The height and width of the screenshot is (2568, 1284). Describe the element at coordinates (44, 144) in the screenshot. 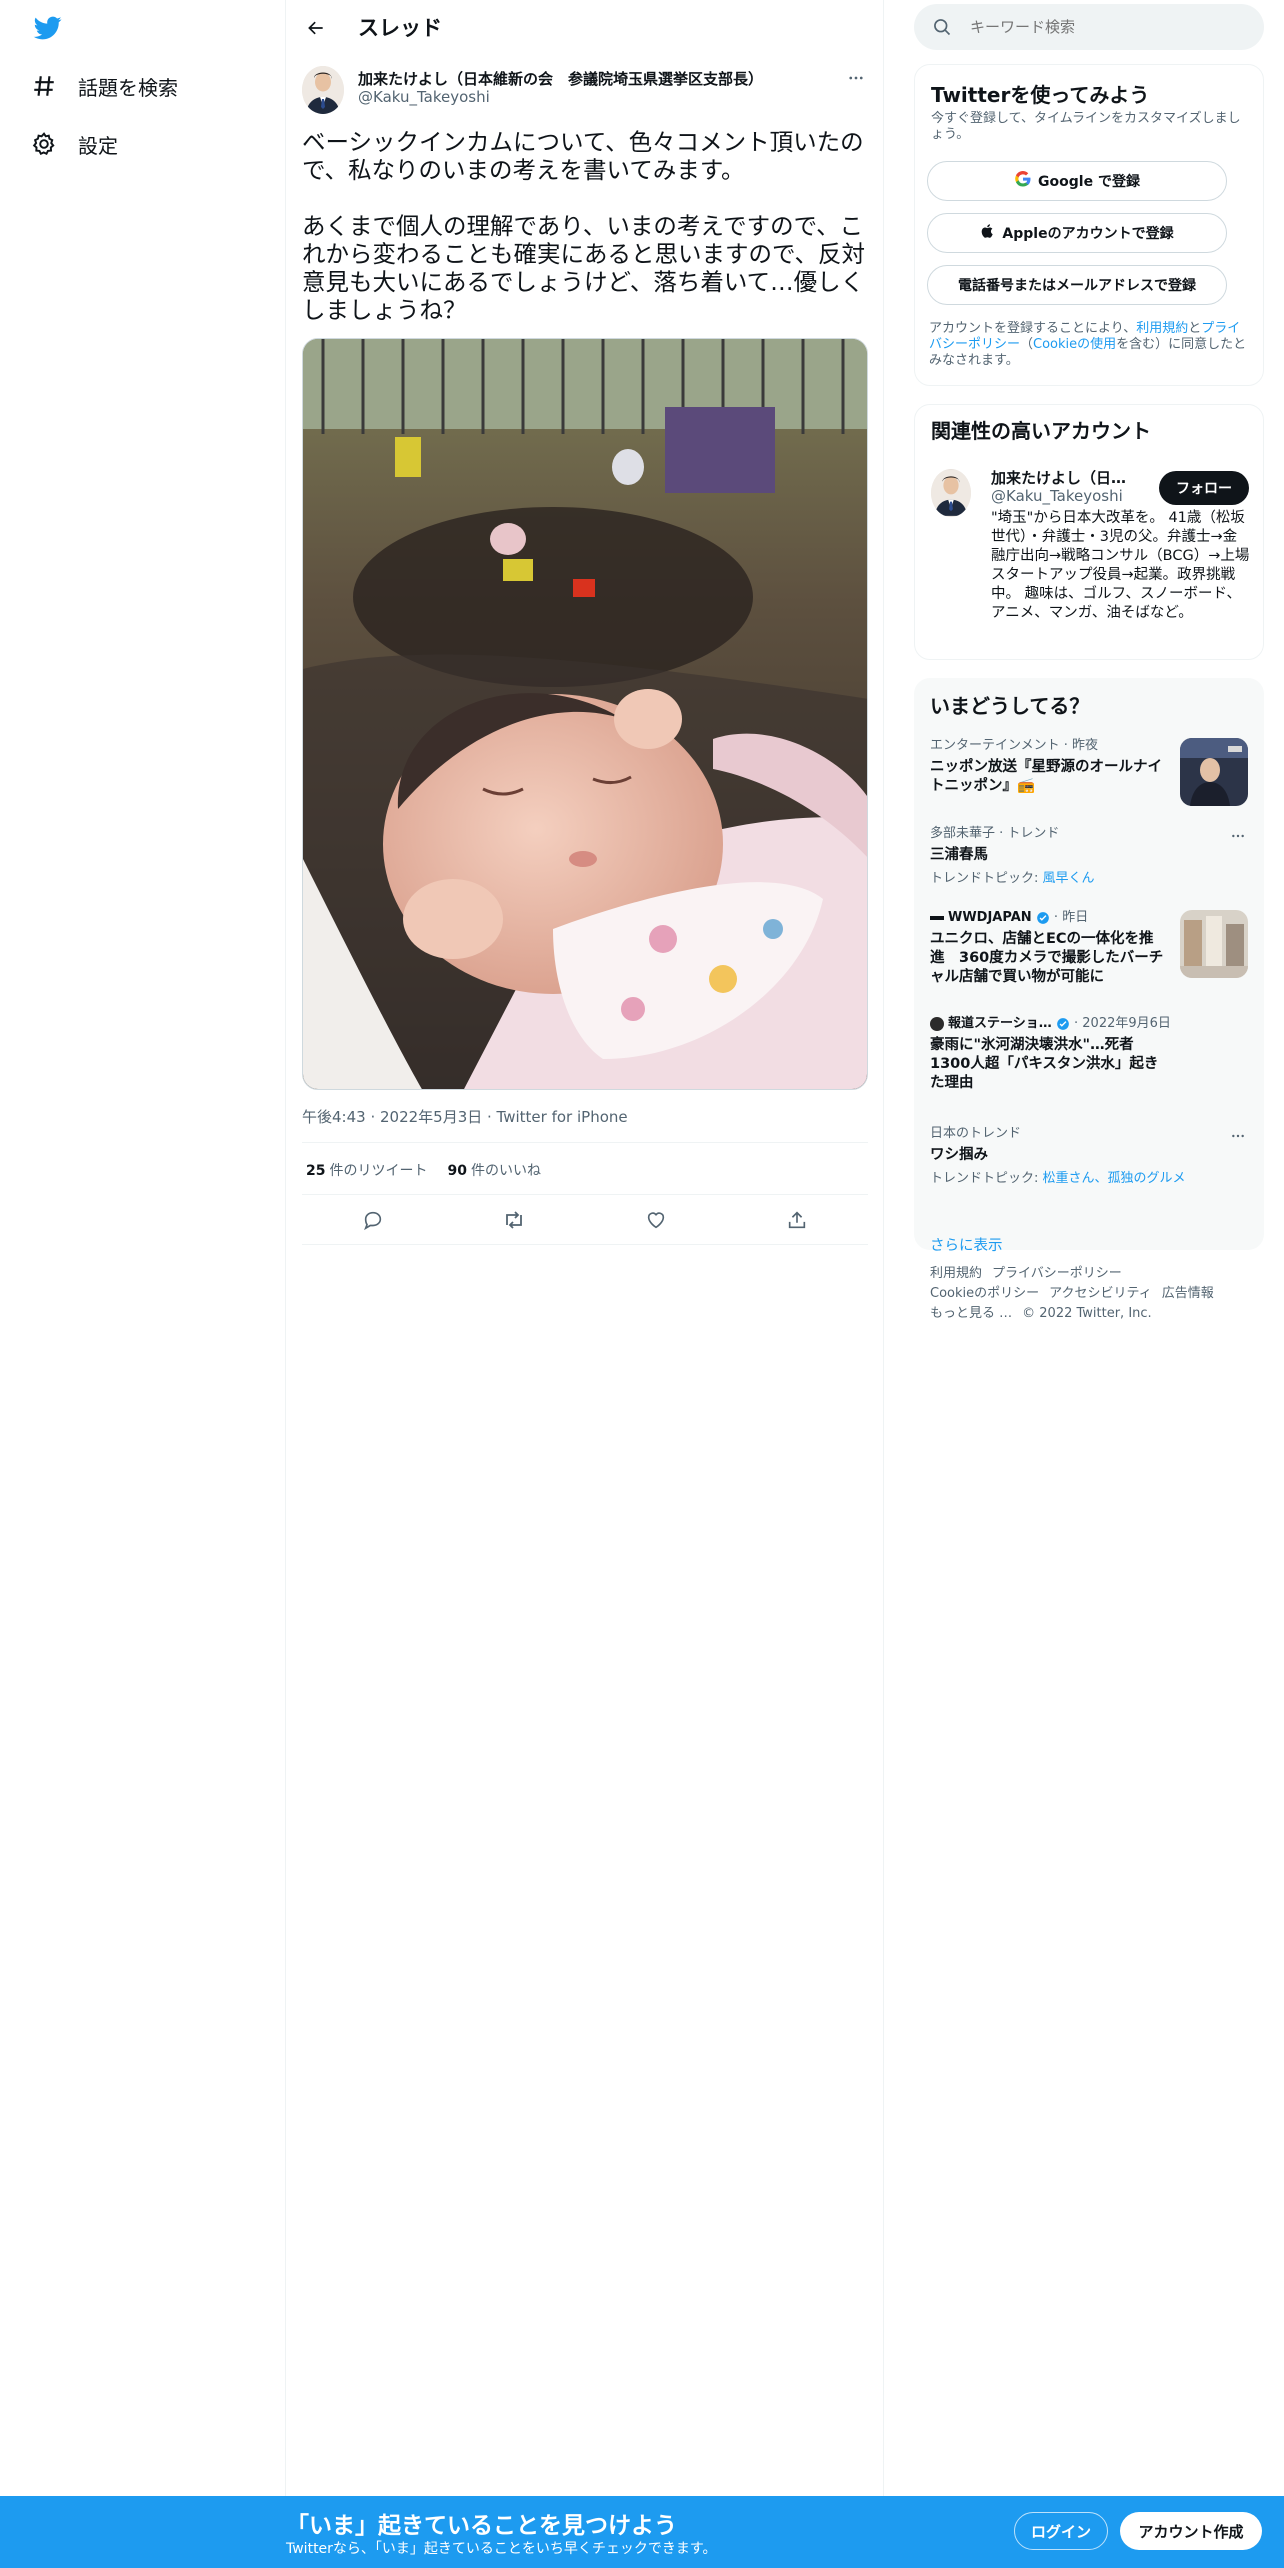

I see `gear-icon` at that location.